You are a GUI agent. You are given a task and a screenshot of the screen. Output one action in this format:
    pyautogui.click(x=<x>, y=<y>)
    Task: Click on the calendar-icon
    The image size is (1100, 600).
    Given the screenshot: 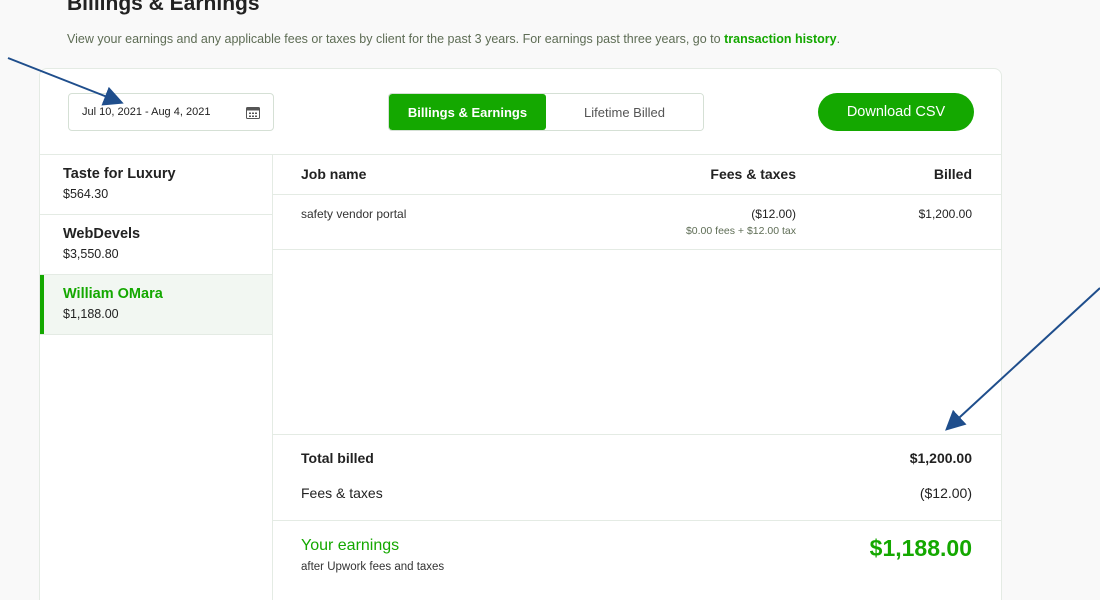 What is the action you would take?
    pyautogui.click(x=253, y=112)
    